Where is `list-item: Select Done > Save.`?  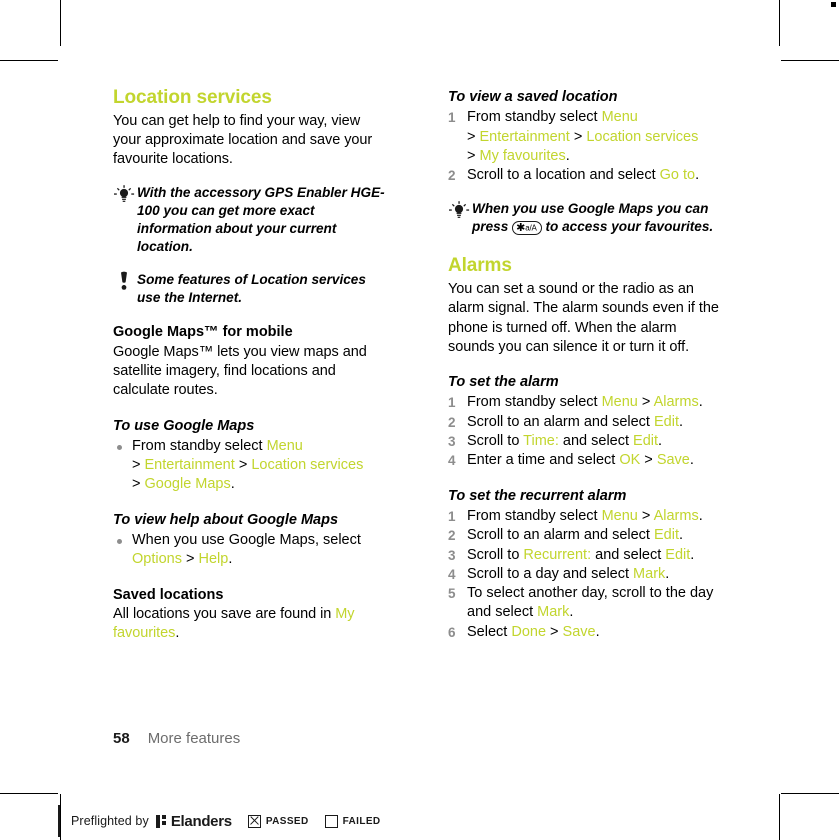 list-item: Select Done > Save. is located at coordinates (587, 633).